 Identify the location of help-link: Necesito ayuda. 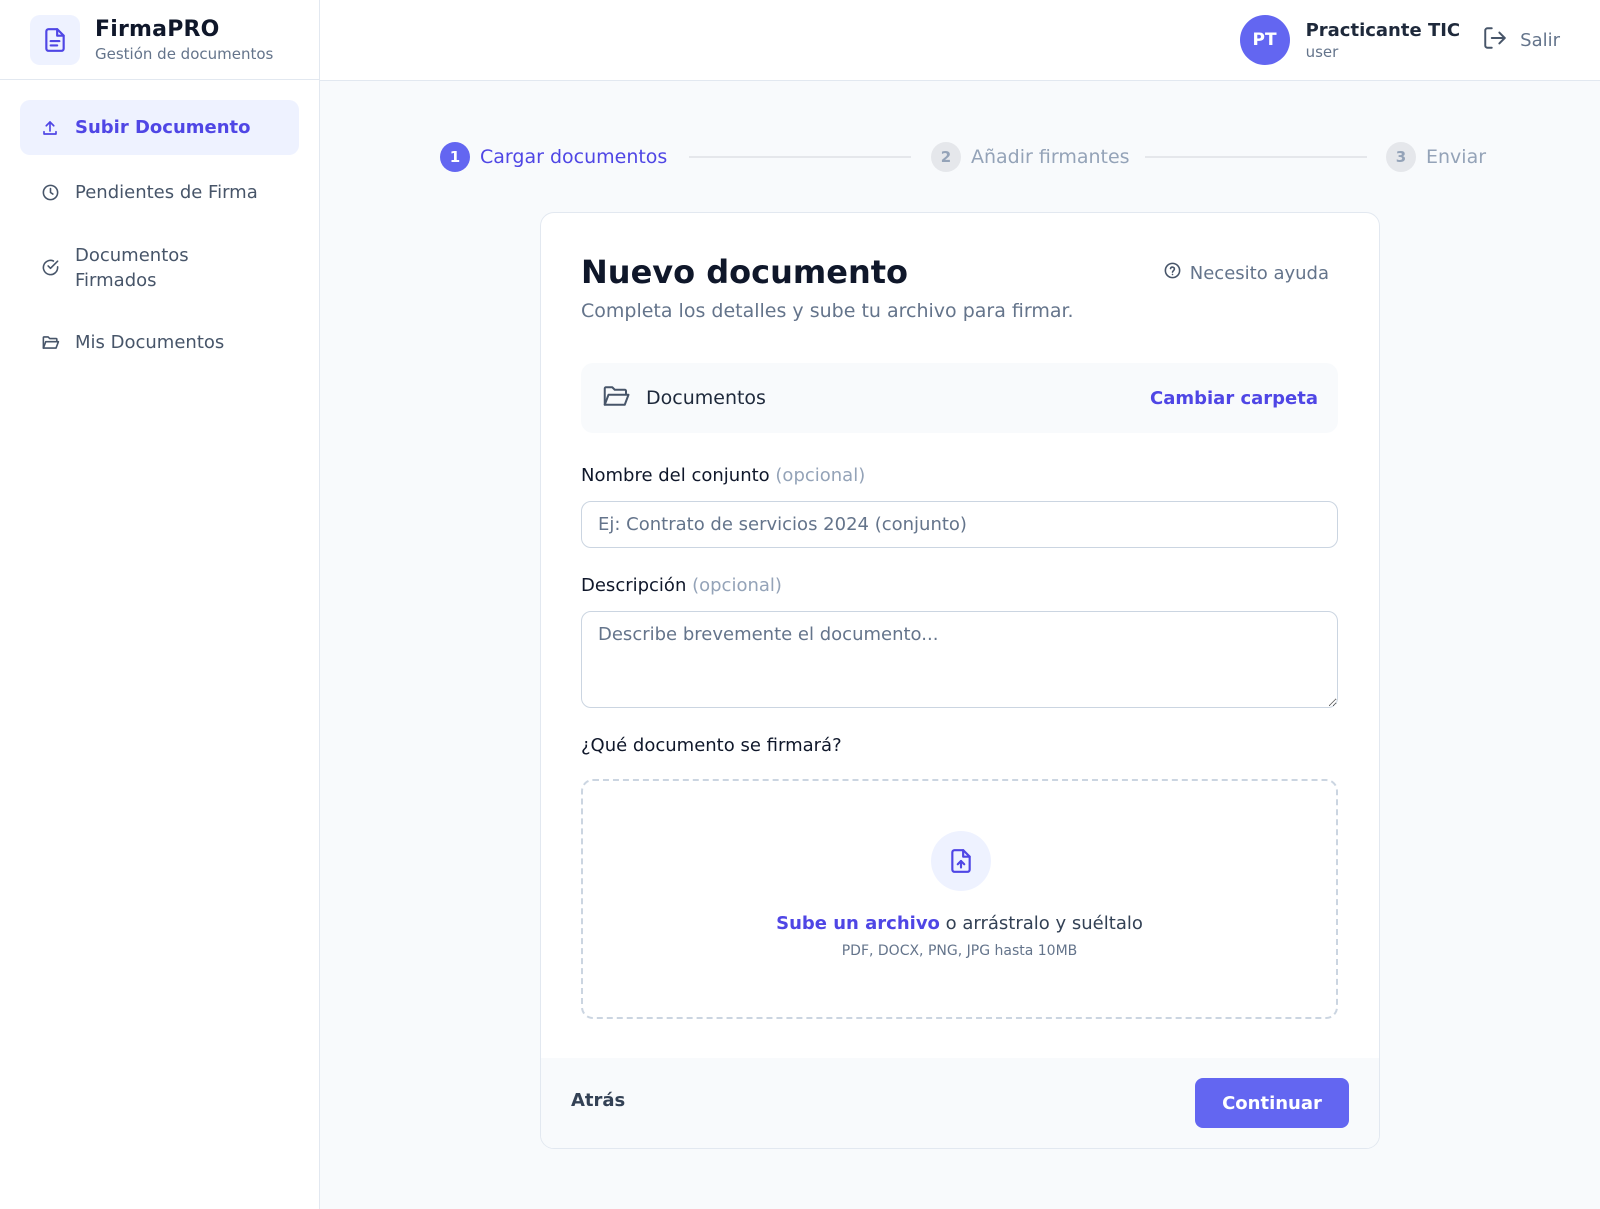
(1246, 273).